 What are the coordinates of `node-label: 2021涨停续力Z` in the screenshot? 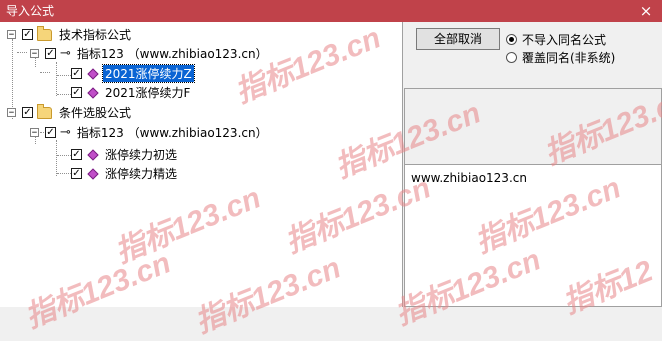 It's located at (148, 73).